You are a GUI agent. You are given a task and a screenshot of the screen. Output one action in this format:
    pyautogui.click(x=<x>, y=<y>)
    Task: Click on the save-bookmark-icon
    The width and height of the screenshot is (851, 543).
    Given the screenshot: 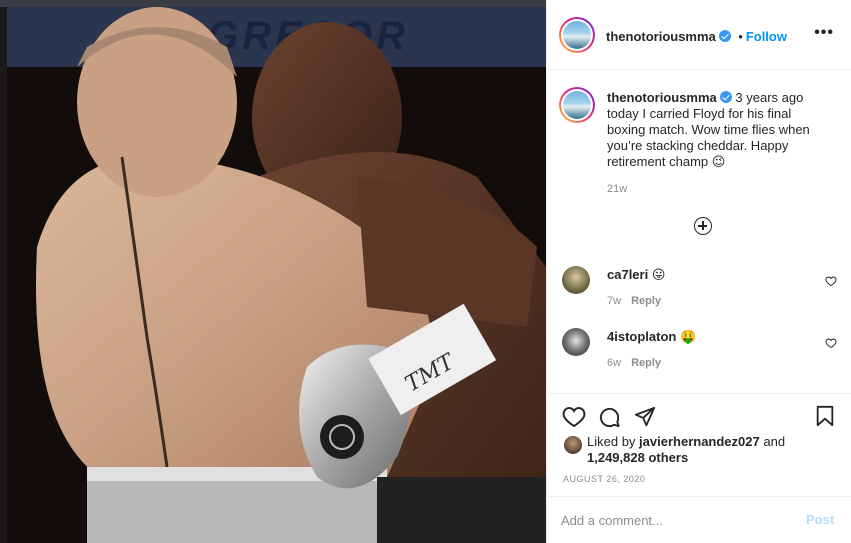 What is the action you would take?
    pyautogui.click(x=825, y=416)
    